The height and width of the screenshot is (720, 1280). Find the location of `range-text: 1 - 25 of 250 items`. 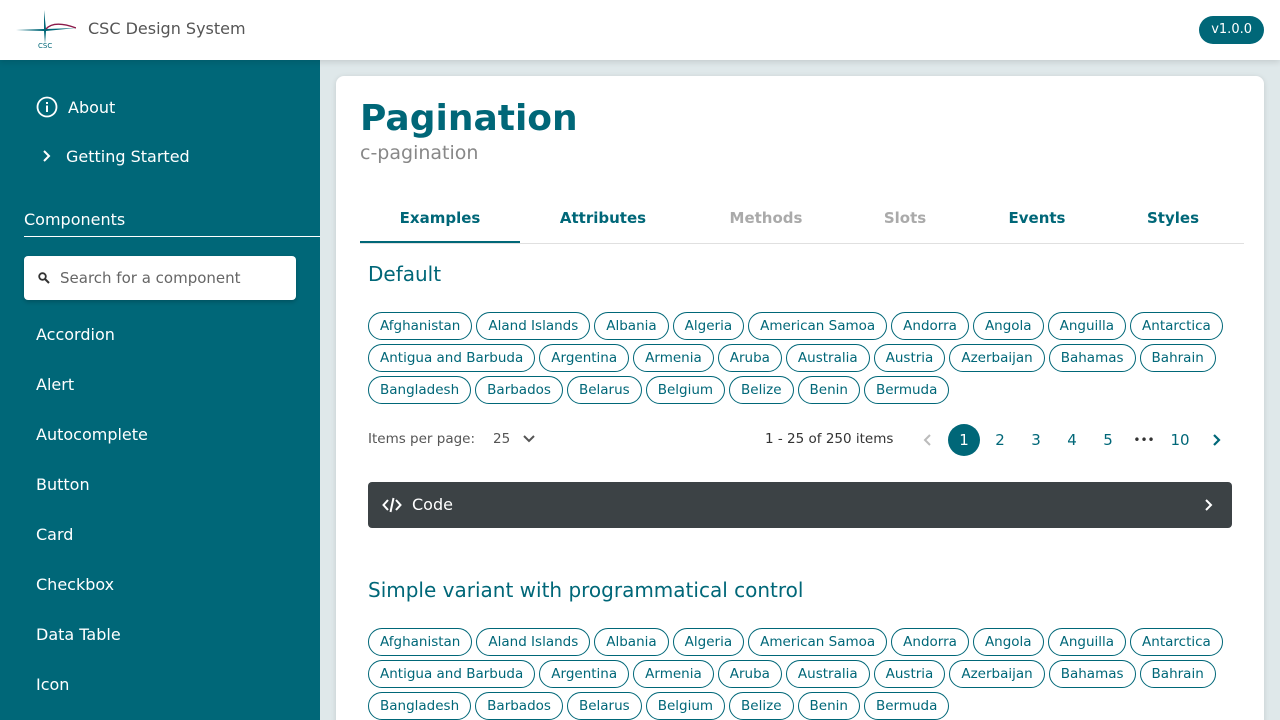

range-text: 1 - 25 of 250 items is located at coordinates (829, 439).